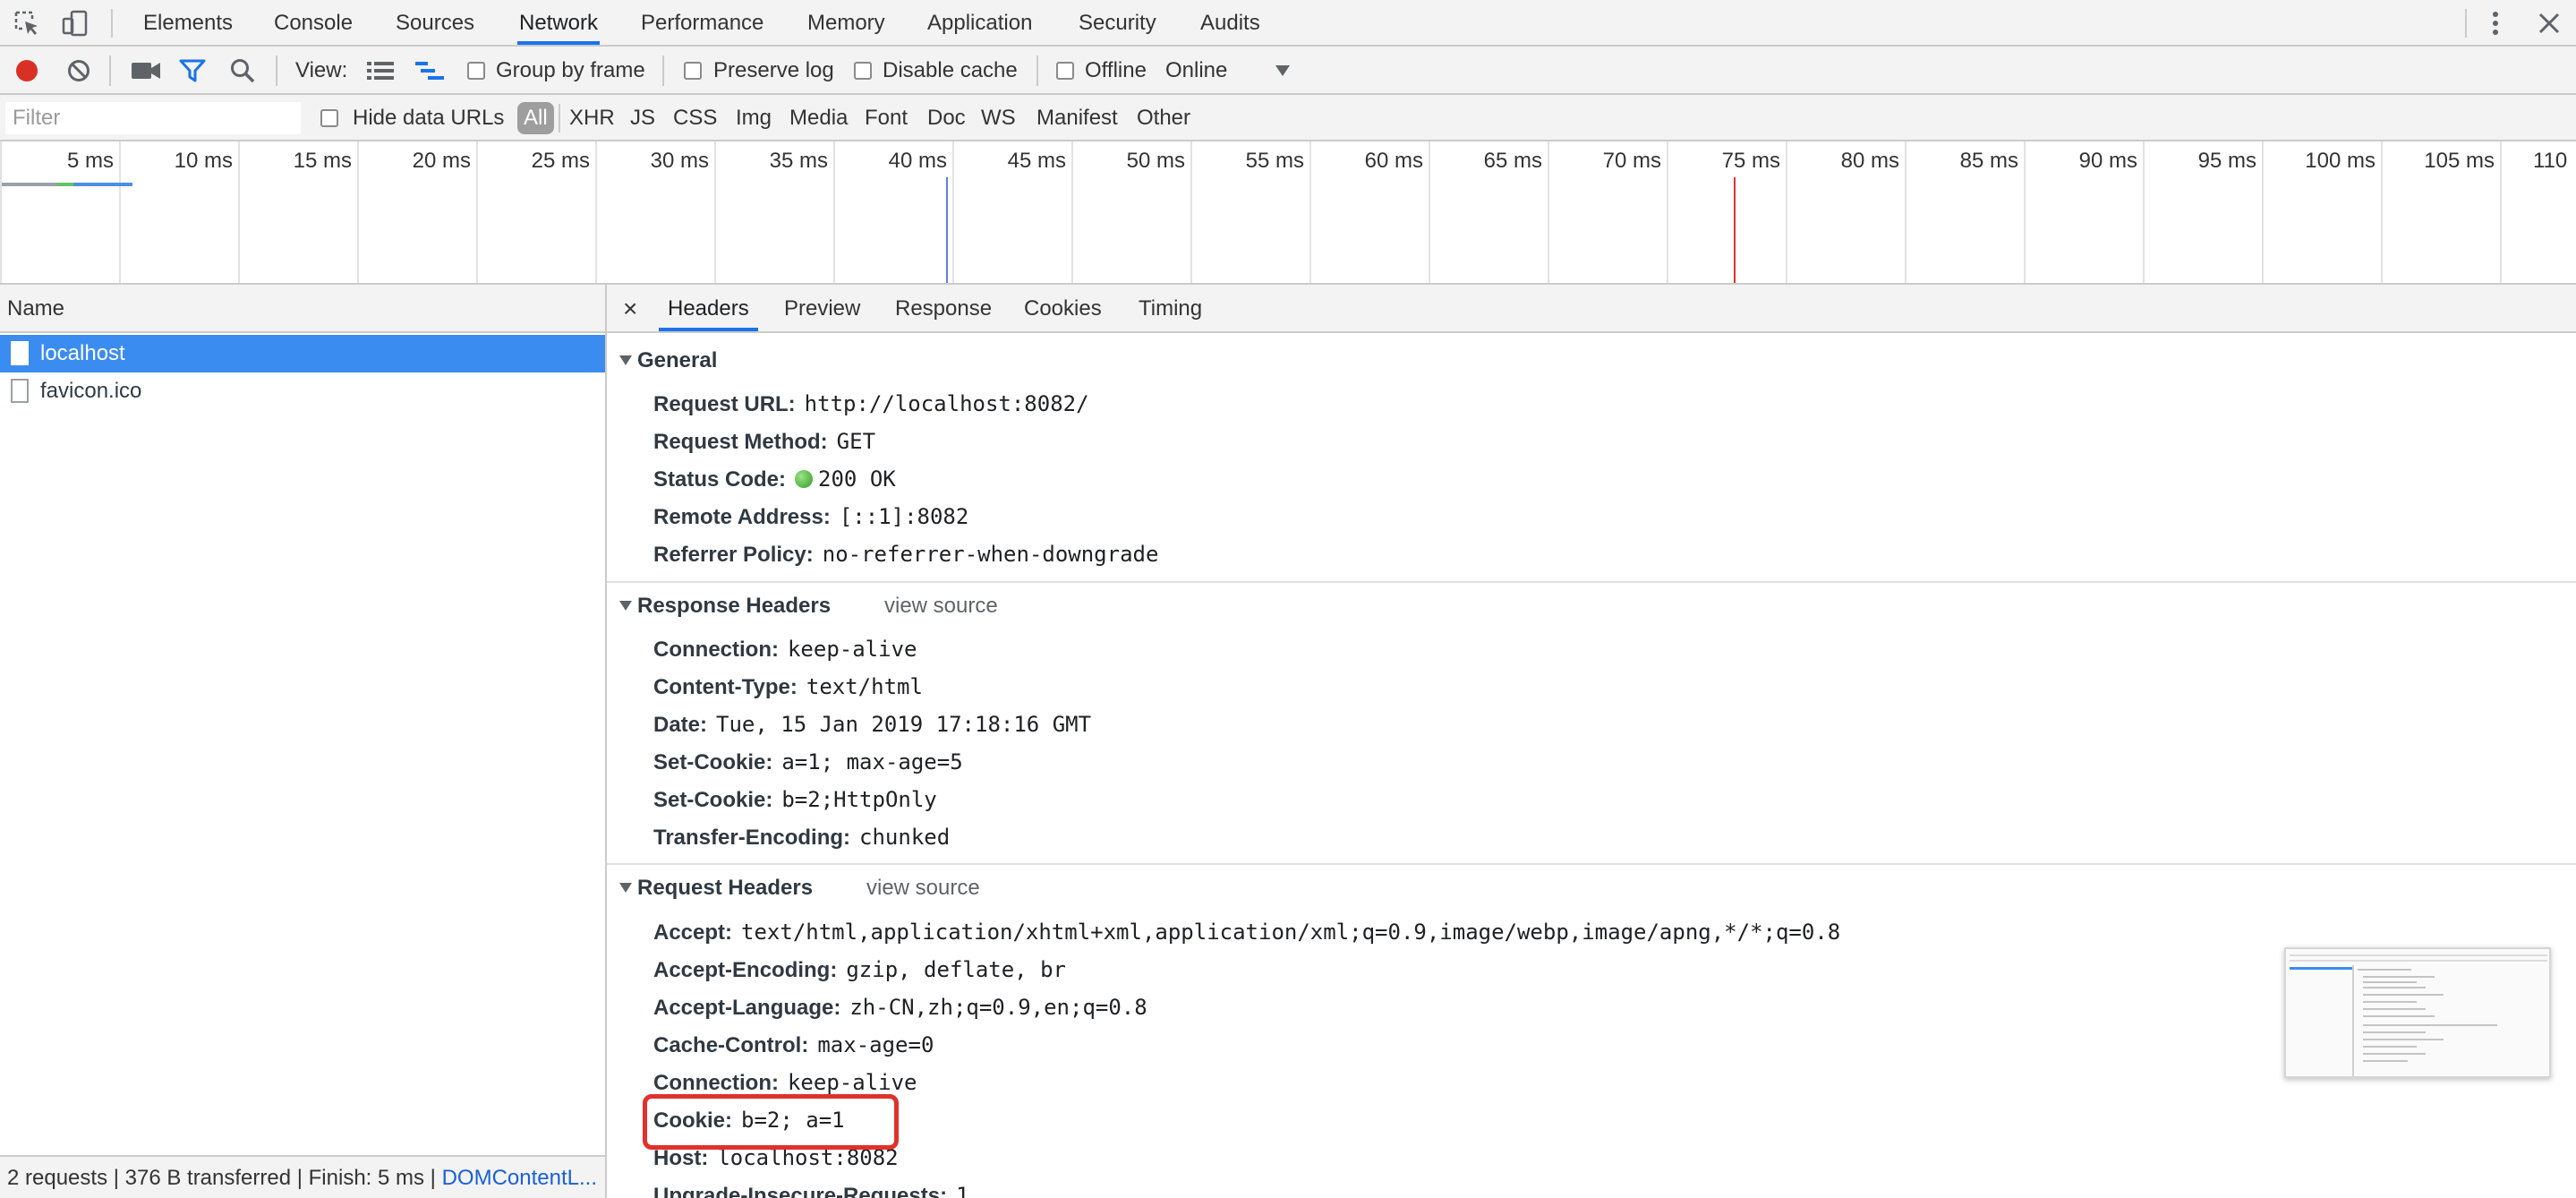  What do you see at coordinates (1282, 70) in the screenshot?
I see `dropdown-arrow-icon` at bounding box center [1282, 70].